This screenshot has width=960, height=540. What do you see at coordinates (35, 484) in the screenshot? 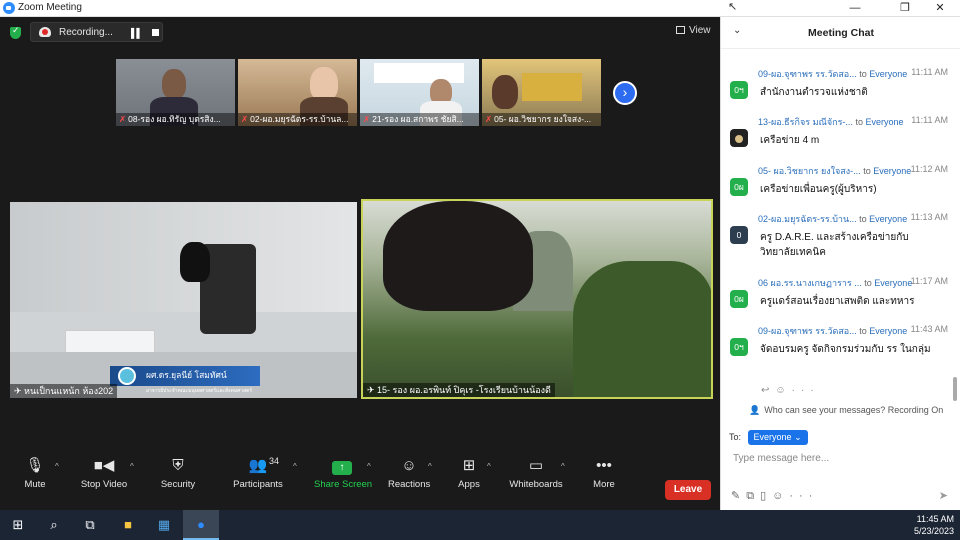
I see `mute-label: Mute` at bounding box center [35, 484].